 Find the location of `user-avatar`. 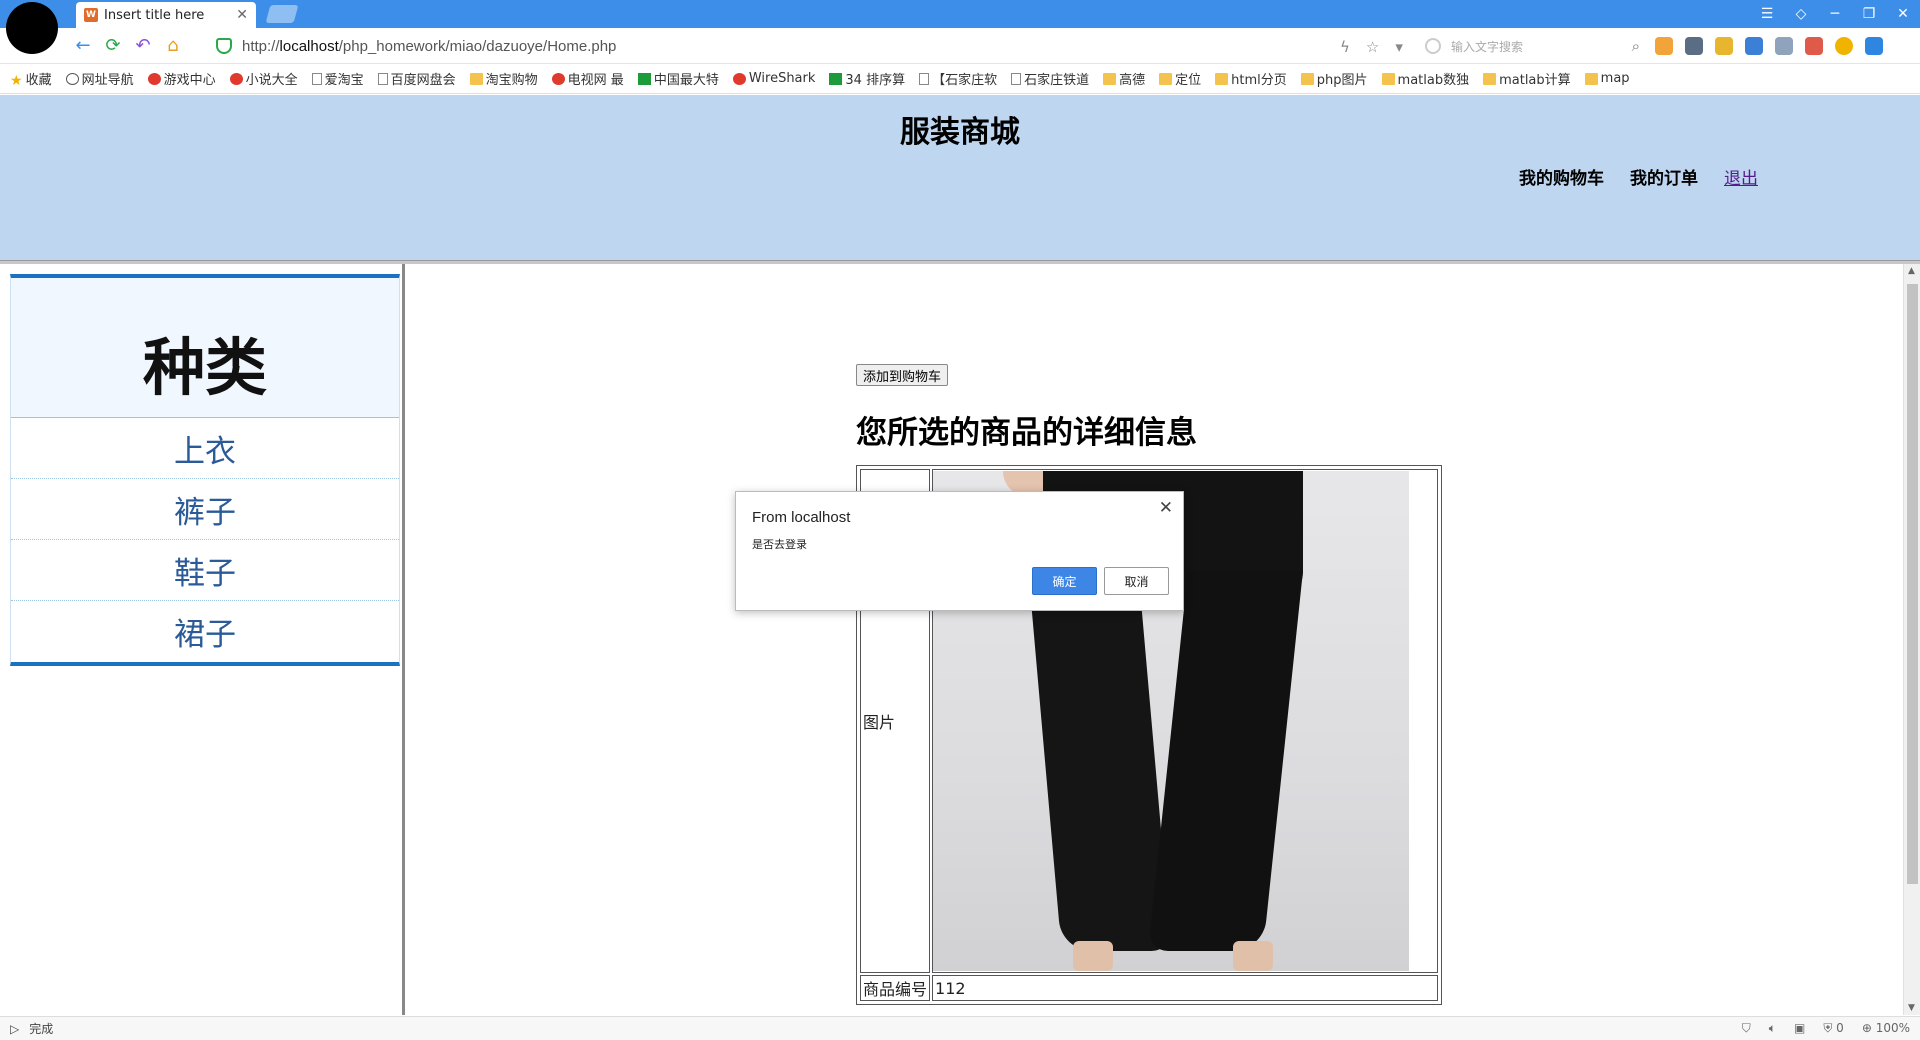

user-avatar is located at coordinates (32, 28).